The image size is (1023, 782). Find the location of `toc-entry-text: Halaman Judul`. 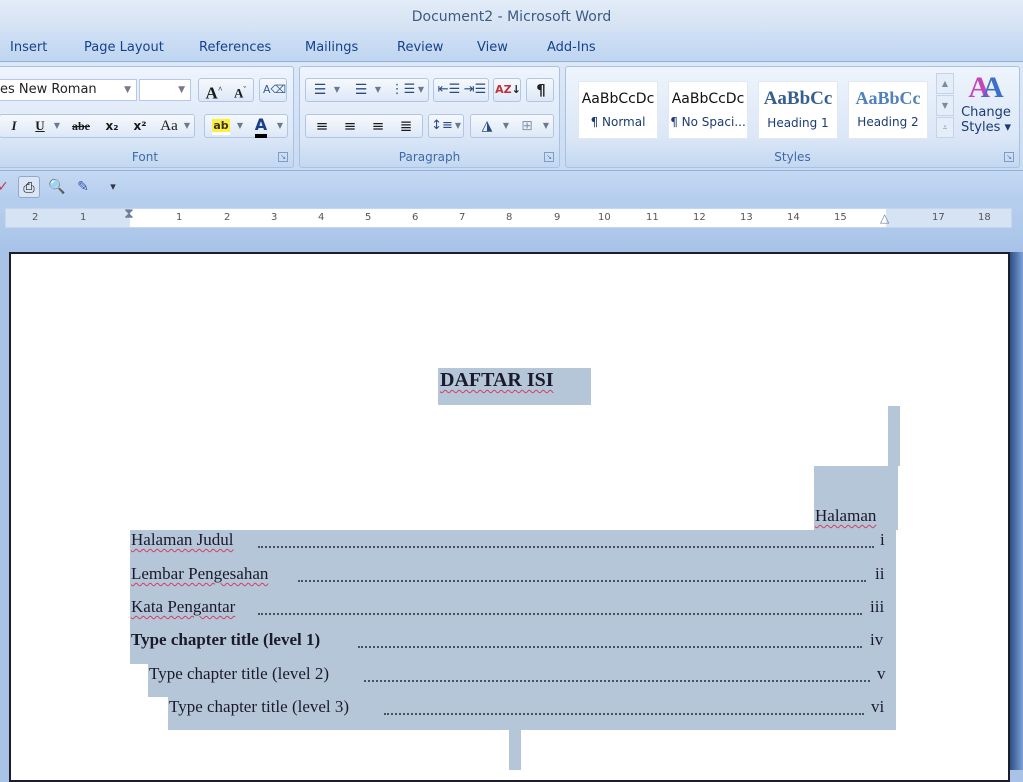

toc-entry-text: Halaman Judul is located at coordinates (182, 540).